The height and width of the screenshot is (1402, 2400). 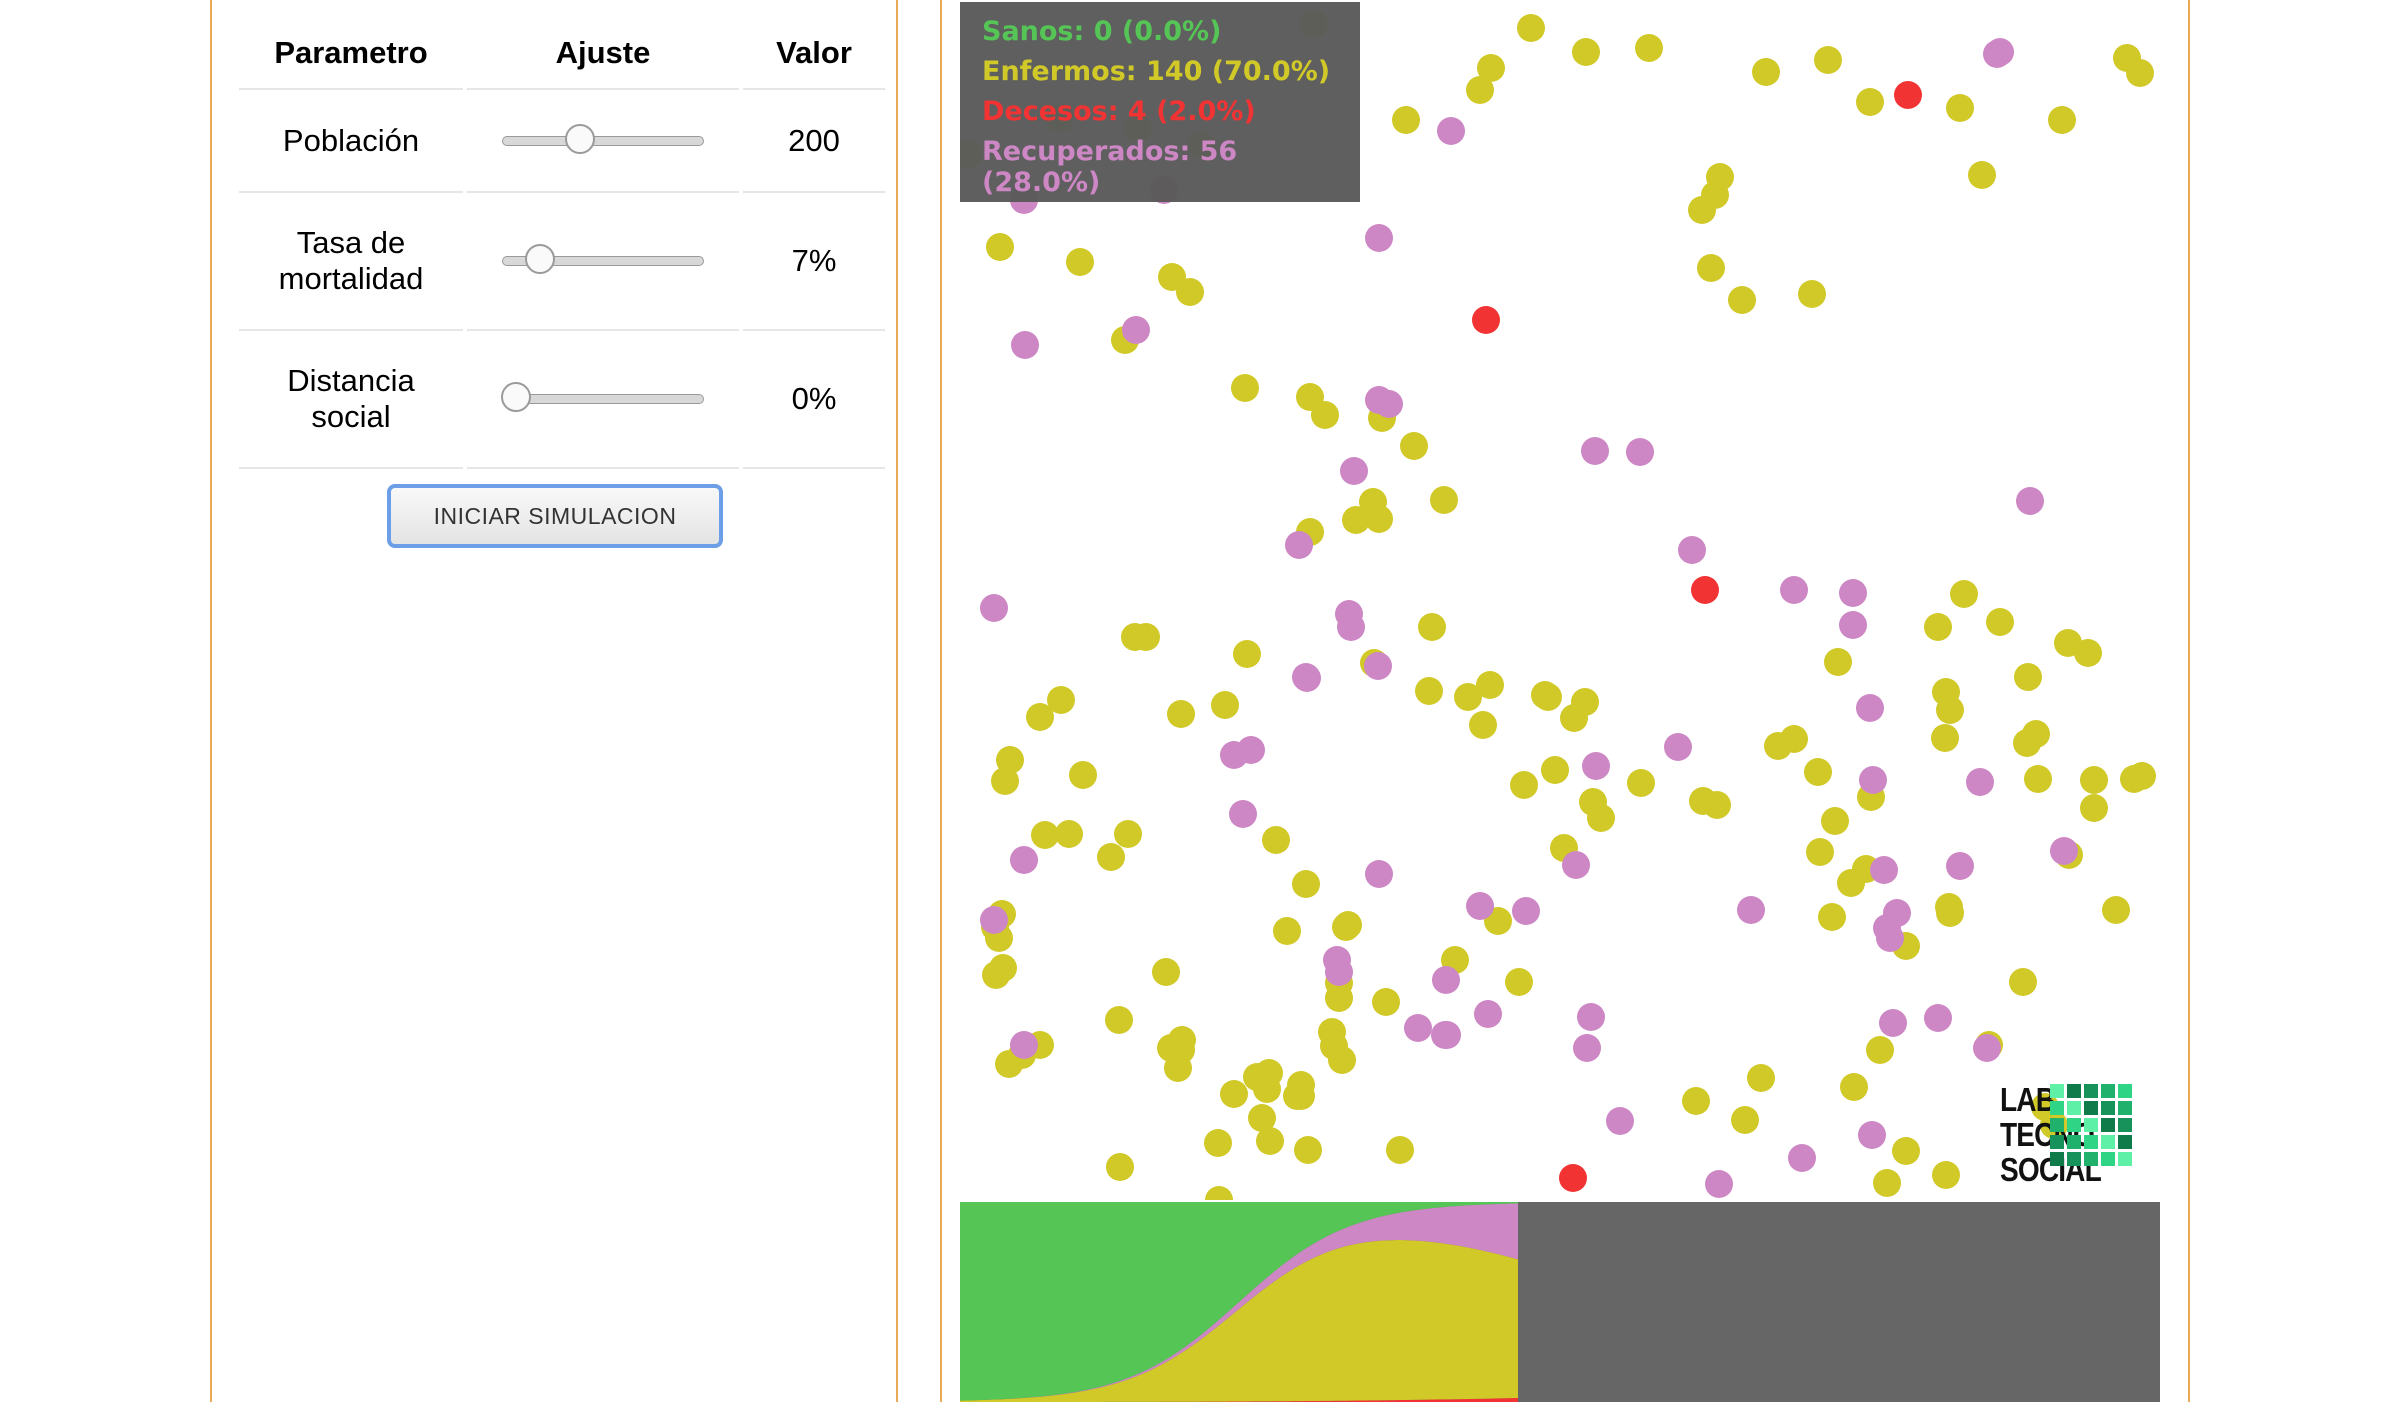 I want to click on header-parametro: Parametro, so click(x=351, y=54).